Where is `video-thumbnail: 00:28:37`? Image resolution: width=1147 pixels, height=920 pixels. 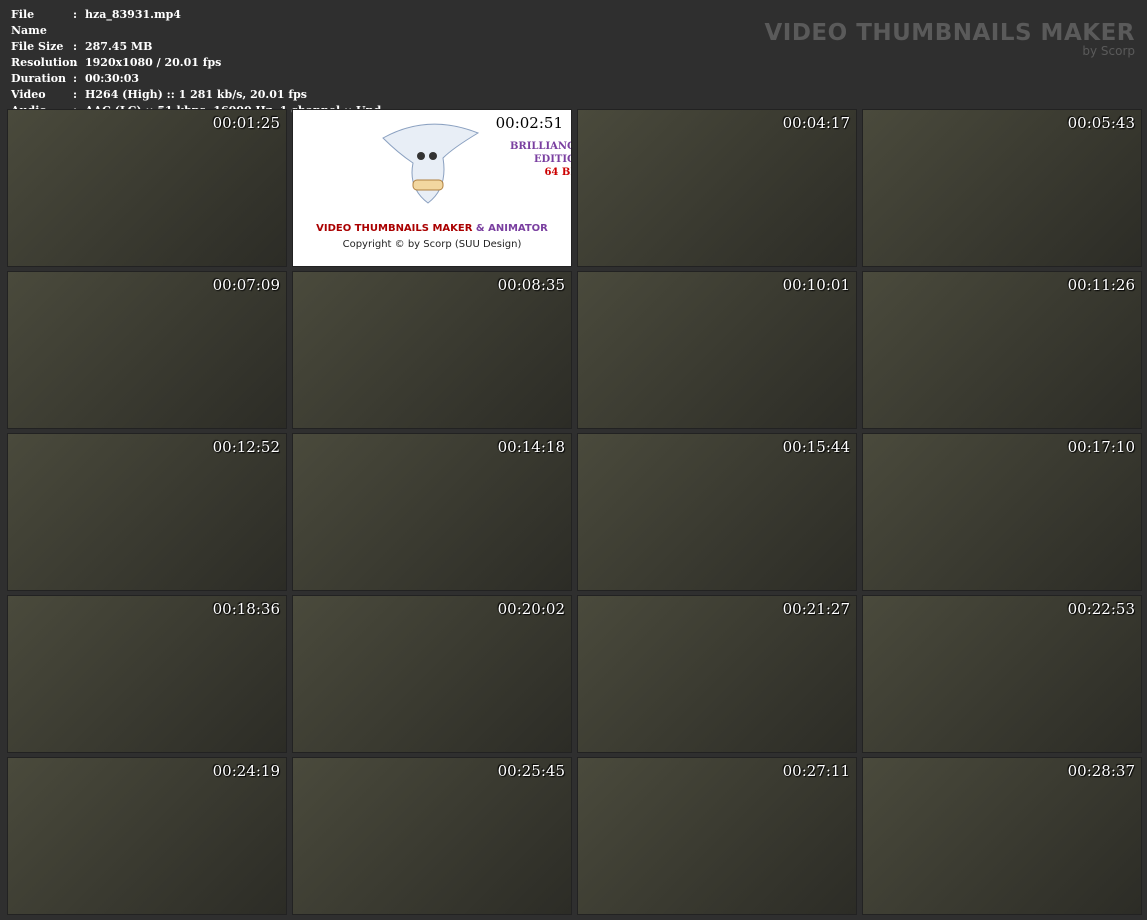 video-thumbnail: 00:28:37 is located at coordinates (1002, 836).